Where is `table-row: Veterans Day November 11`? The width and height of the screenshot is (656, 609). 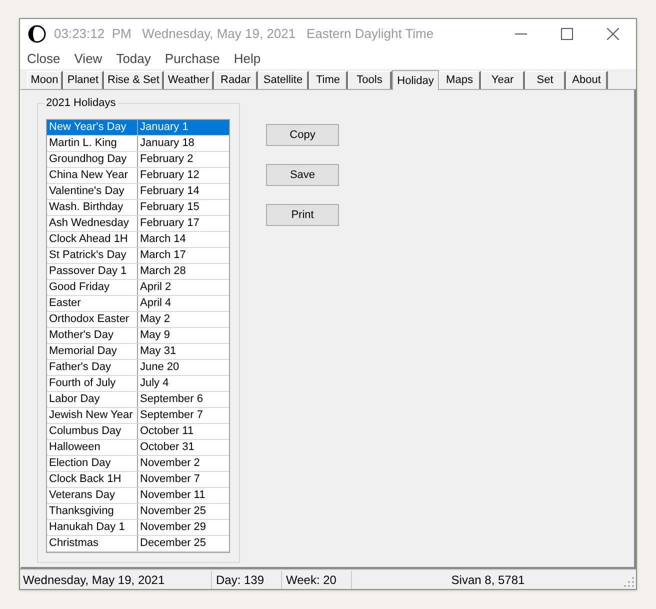 table-row: Veterans Day November 11 is located at coordinates (138, 496).